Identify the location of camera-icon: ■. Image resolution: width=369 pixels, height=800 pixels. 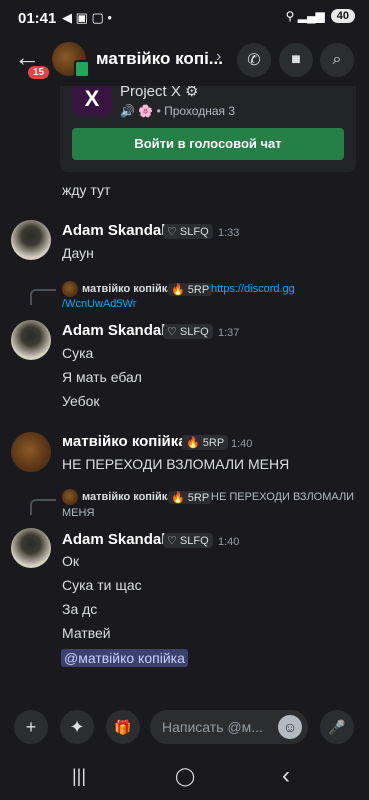
(296, 59).